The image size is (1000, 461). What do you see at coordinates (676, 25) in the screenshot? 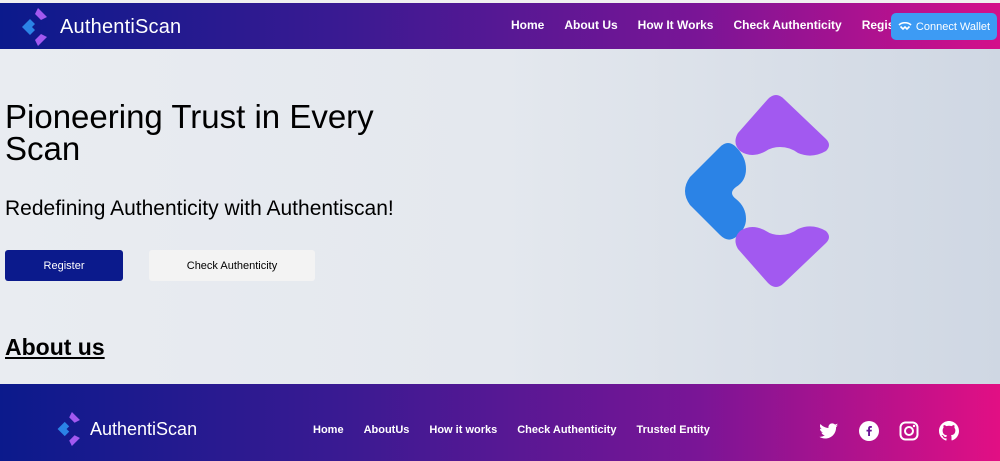
I see `nav-how-it-works: How It Works` at bounding box center [676, 25].